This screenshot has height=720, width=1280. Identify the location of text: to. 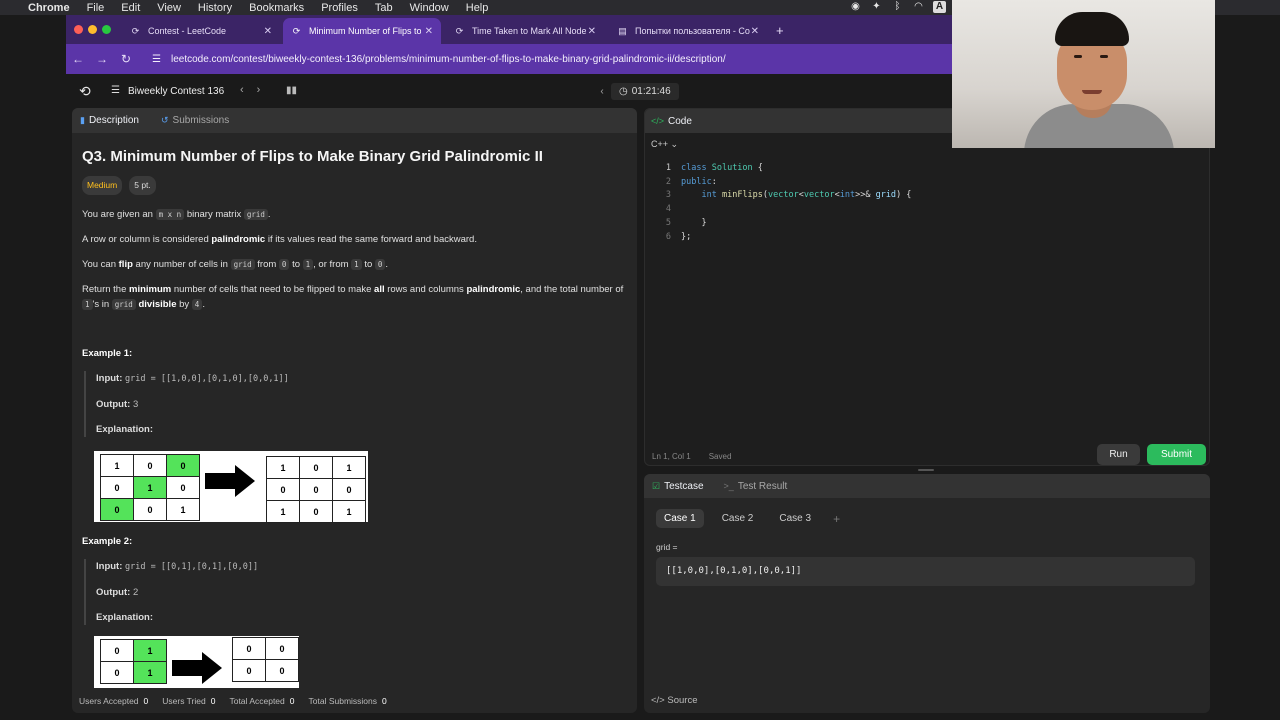
(296, 264).